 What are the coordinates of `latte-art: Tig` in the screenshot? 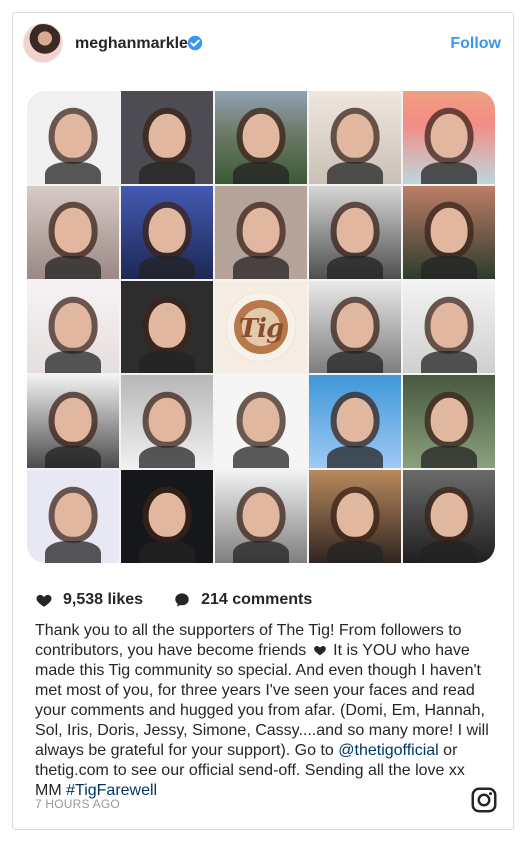 It's located at (261, 327).